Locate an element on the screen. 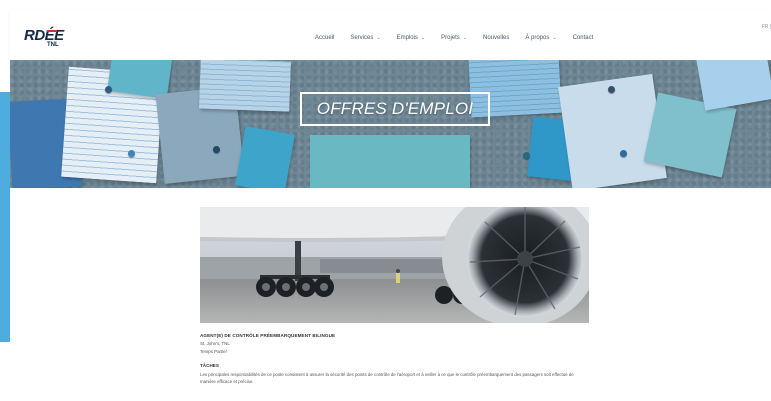 The width and height of the screenshot is (771, 401). nav-item-label: Emplois is located at coordinates (407, 38).